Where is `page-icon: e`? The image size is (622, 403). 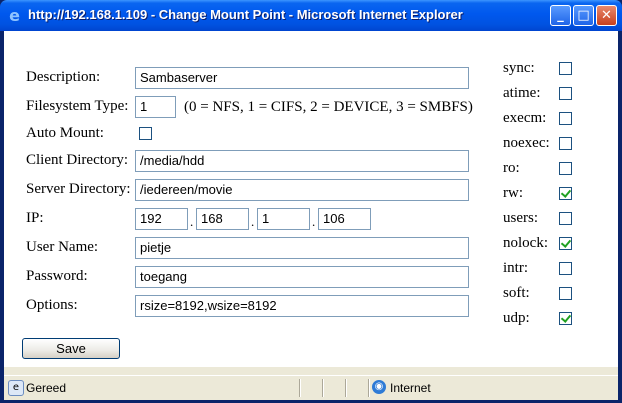
page-icon: e is located at coordinates (16, 388).